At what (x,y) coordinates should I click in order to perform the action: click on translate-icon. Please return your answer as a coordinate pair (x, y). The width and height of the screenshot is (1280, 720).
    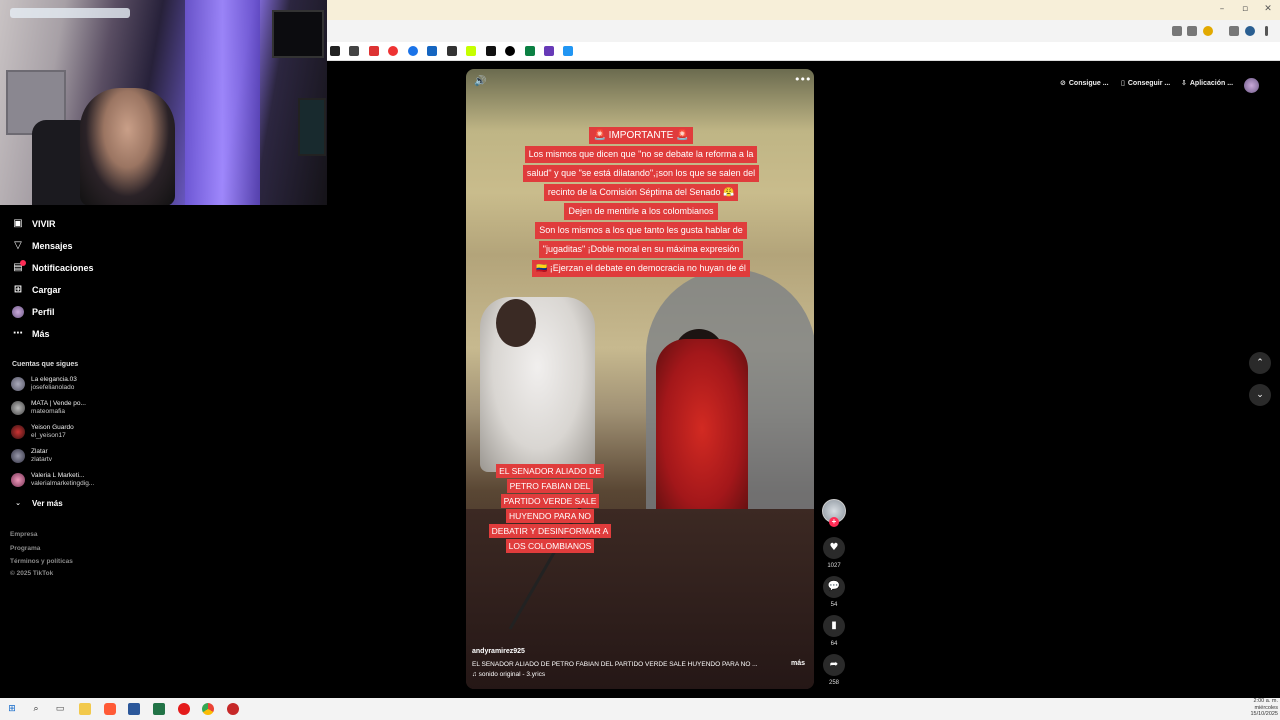
    Looking at the image, I should click on (1192, 31).